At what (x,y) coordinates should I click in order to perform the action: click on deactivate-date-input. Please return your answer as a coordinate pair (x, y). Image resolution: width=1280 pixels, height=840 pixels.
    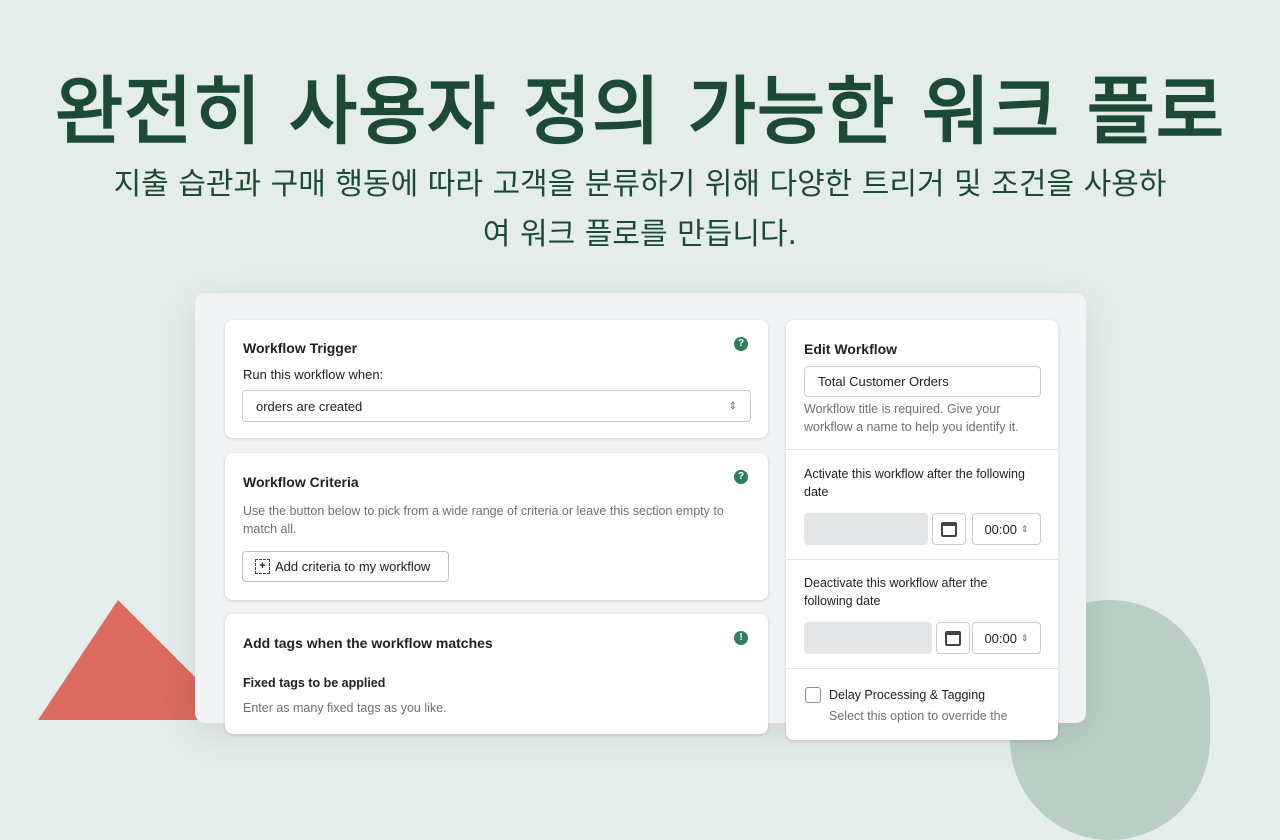
    Looking at the image, I should click on (868, 638).